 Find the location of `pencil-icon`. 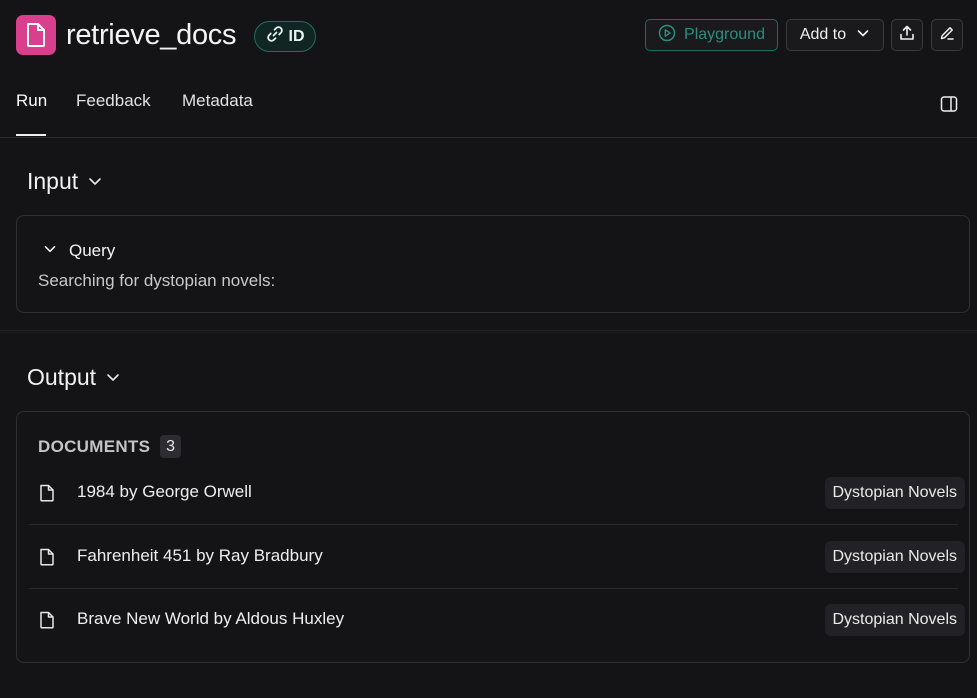

pencil-icon is located at coordinates (947, 35).